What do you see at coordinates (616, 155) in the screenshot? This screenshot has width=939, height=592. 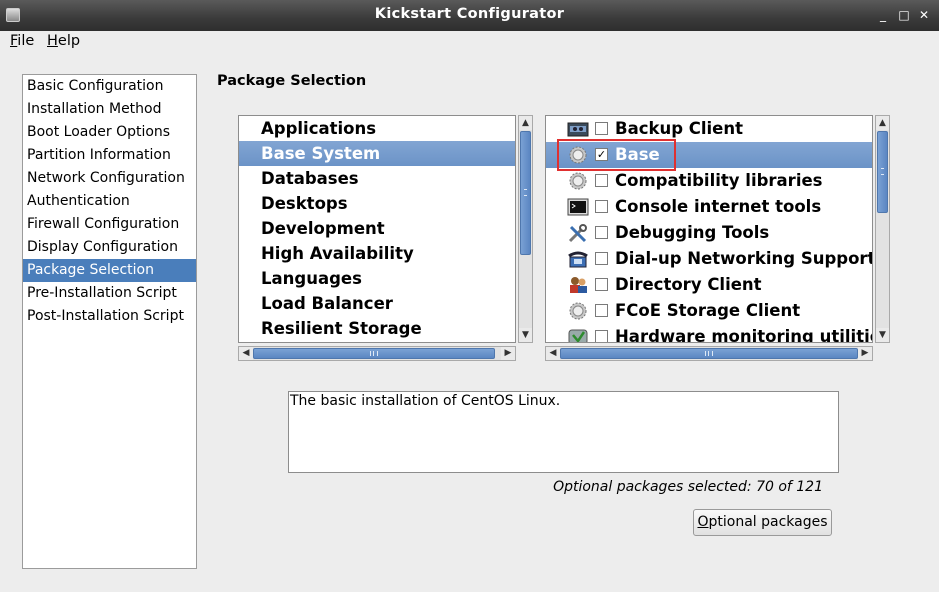 I see `highlight-box` at bounding box center [616, 155].